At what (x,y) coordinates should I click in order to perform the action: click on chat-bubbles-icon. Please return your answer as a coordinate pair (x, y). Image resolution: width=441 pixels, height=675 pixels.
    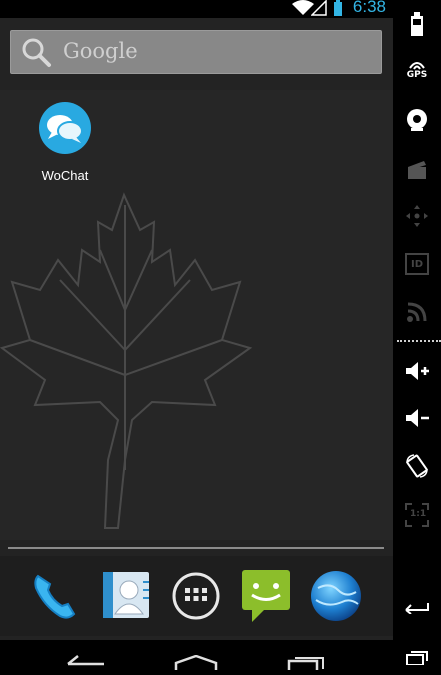
    Looking at the image, I should click on (65, 128).